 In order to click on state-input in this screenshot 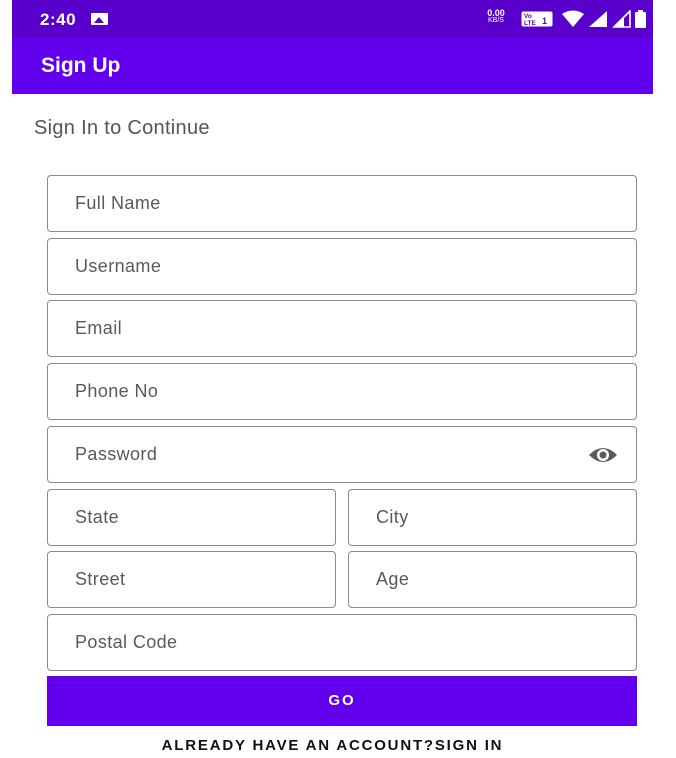, I will do `click(198, 517)`.